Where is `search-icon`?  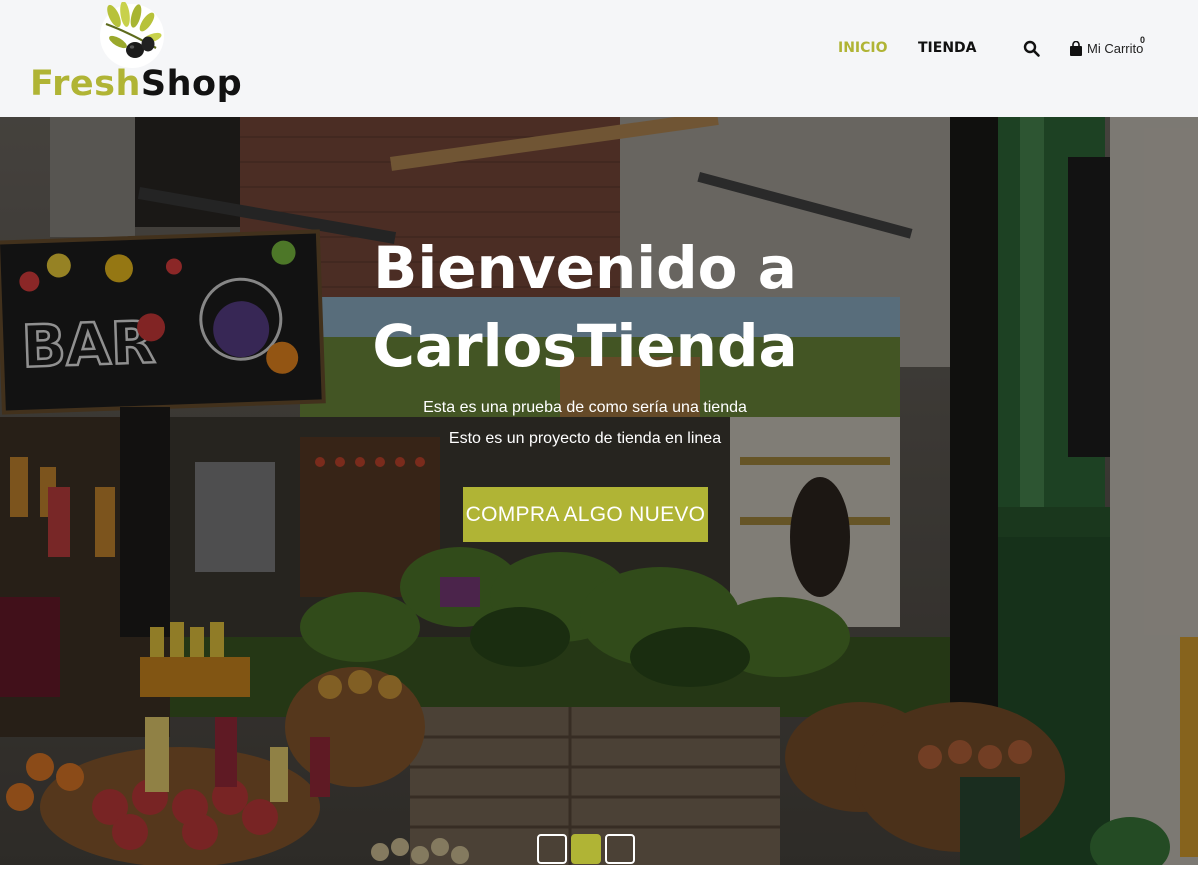 search-icon is located at coordinates (1031, 48).